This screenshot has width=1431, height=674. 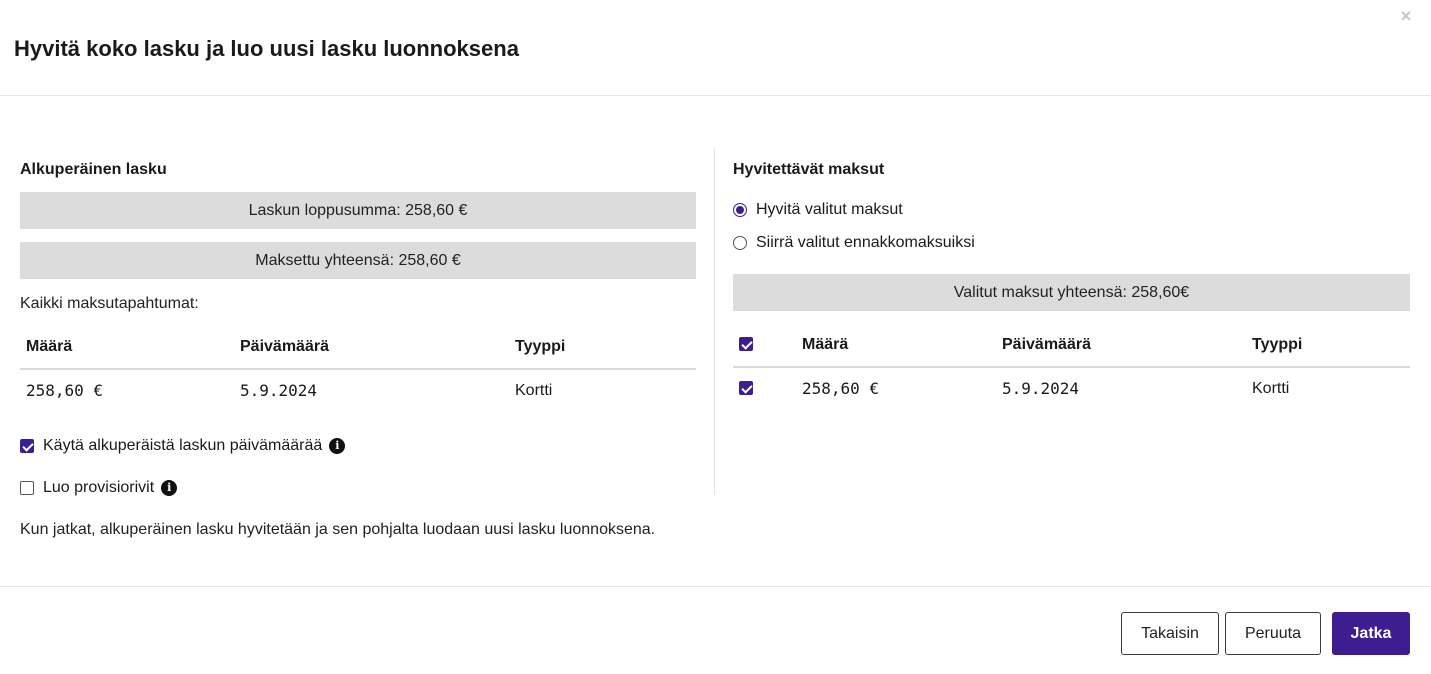 I want to click on select-all-checkbox, so click(x=746, y=344).